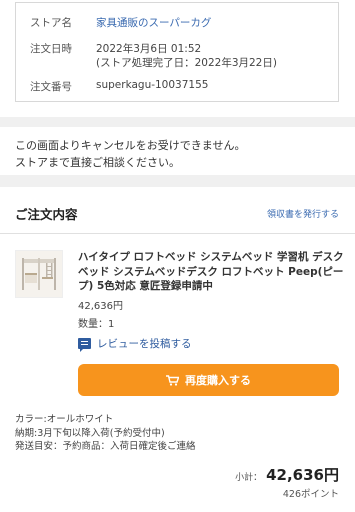  I want to click on earned-points: 426ポイント, so click(310, 494).